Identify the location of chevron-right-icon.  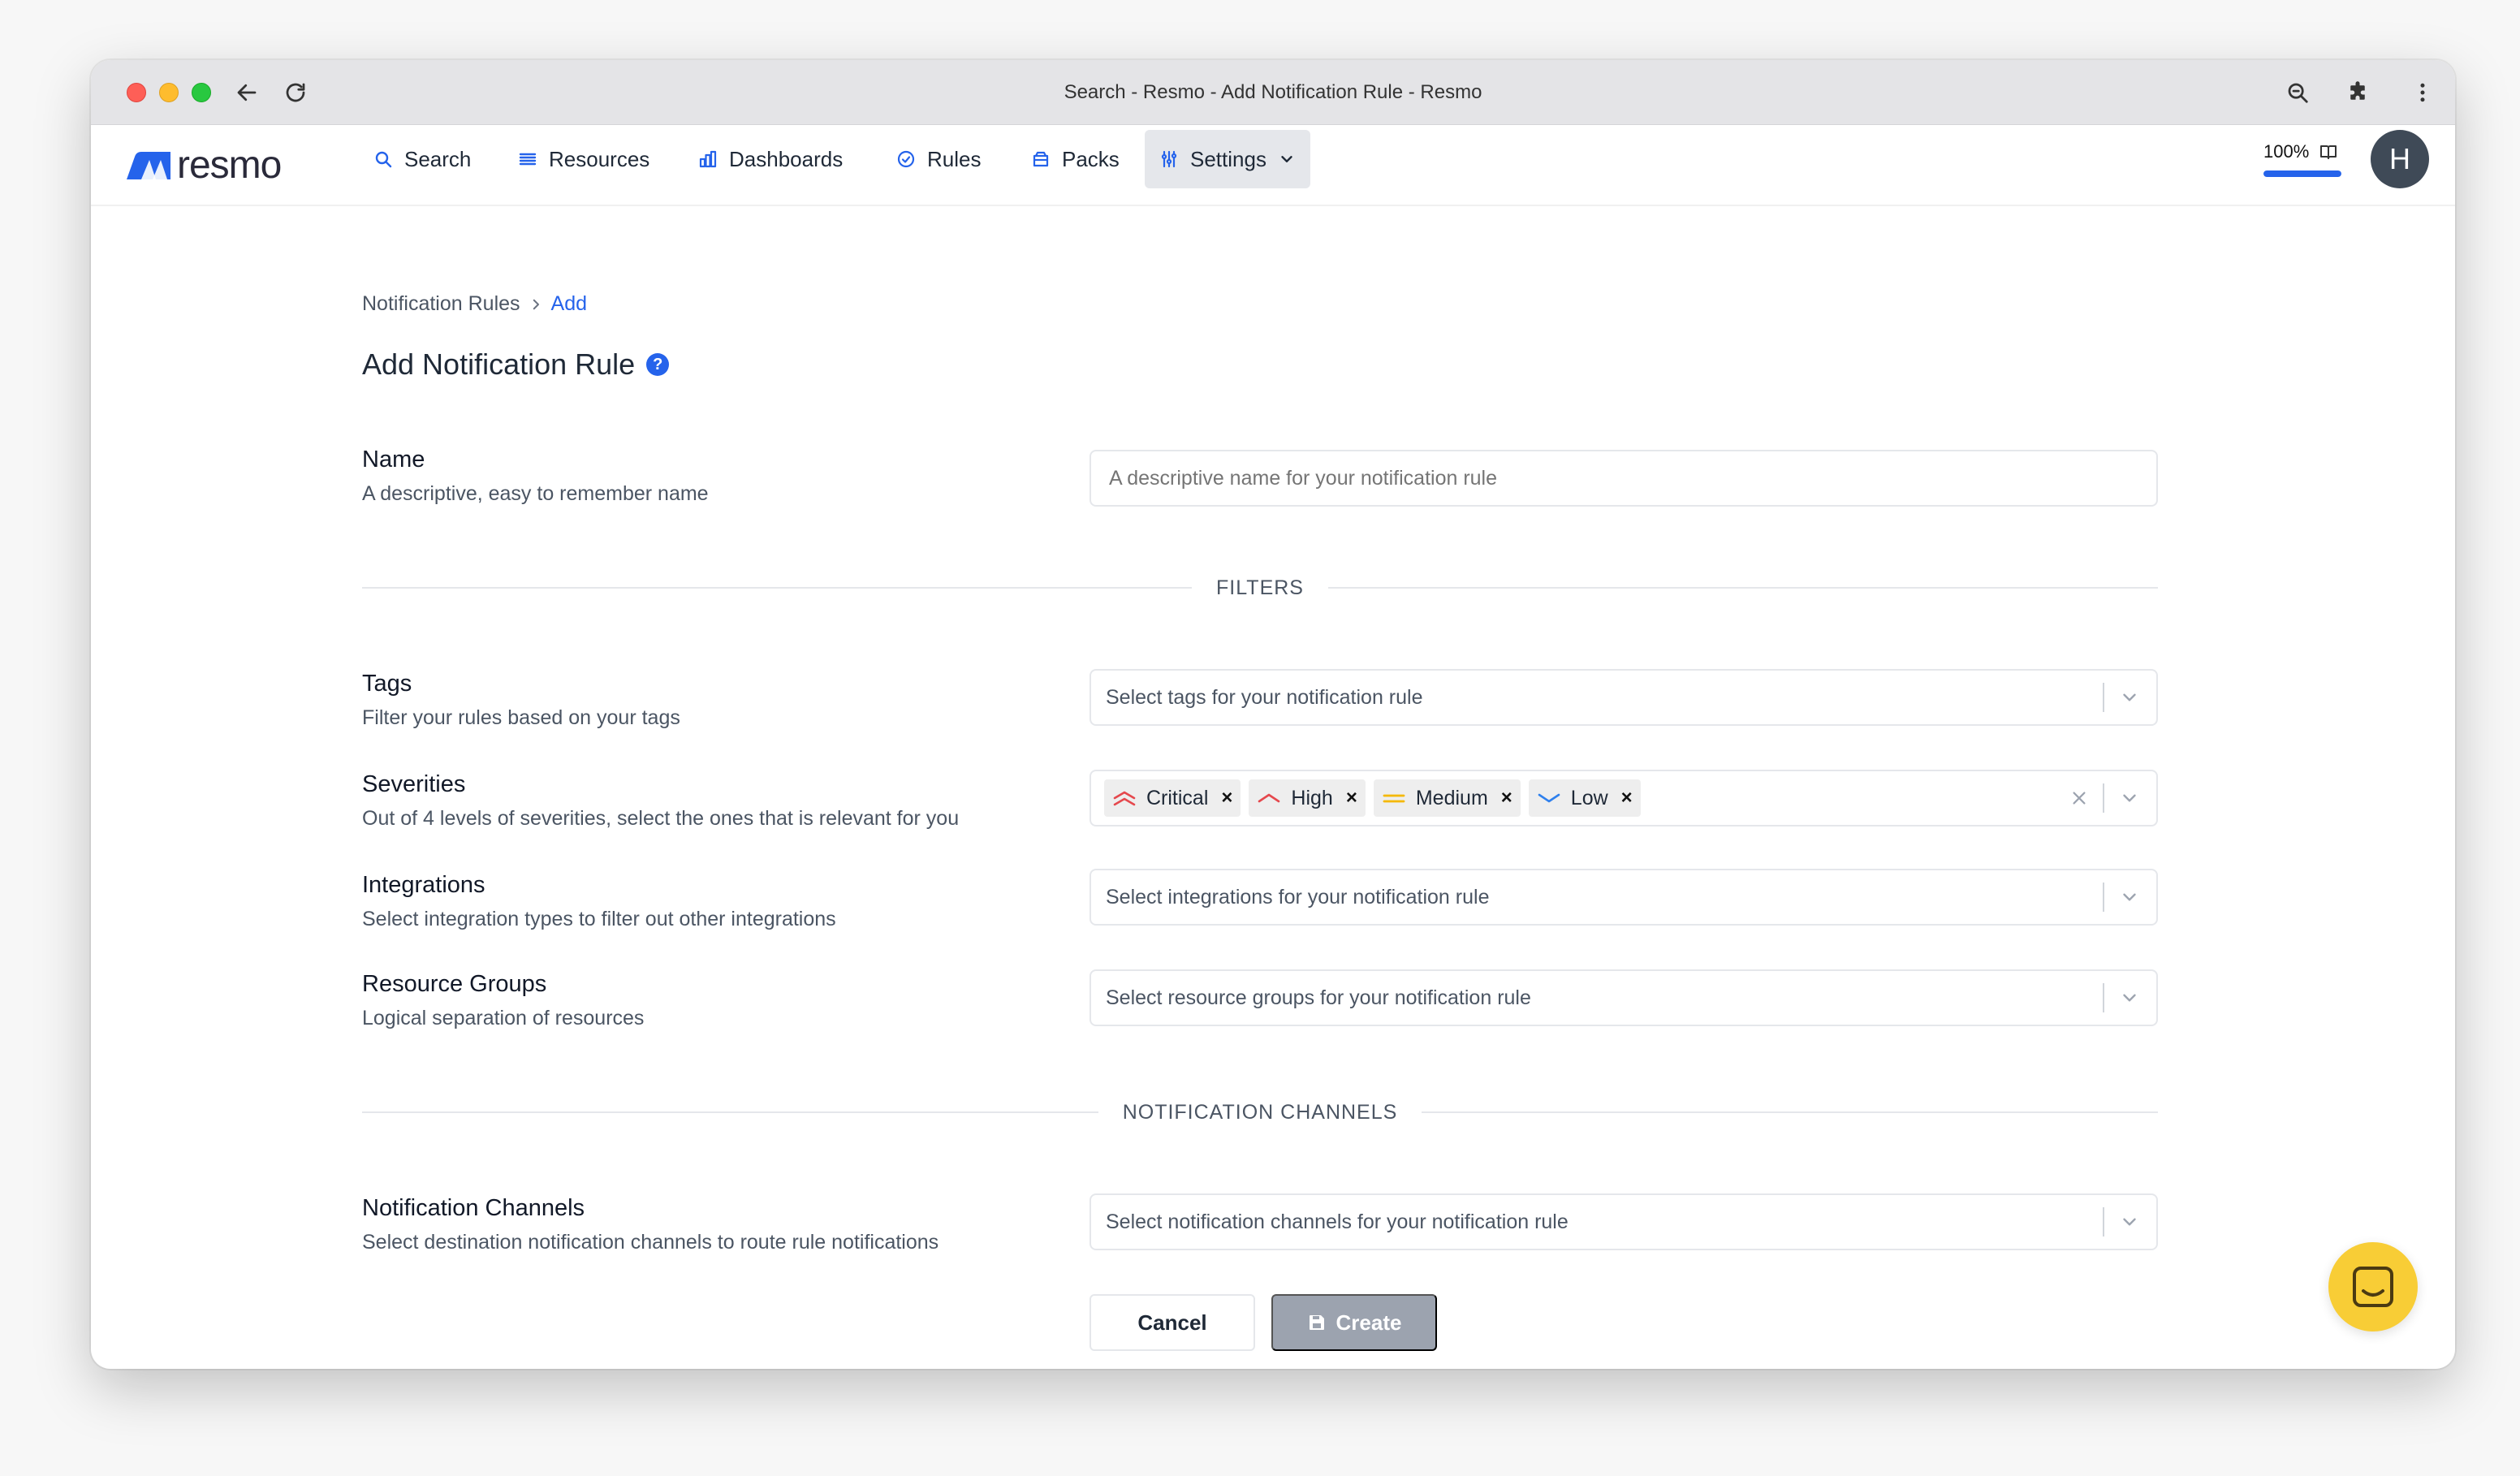
(536, 304).